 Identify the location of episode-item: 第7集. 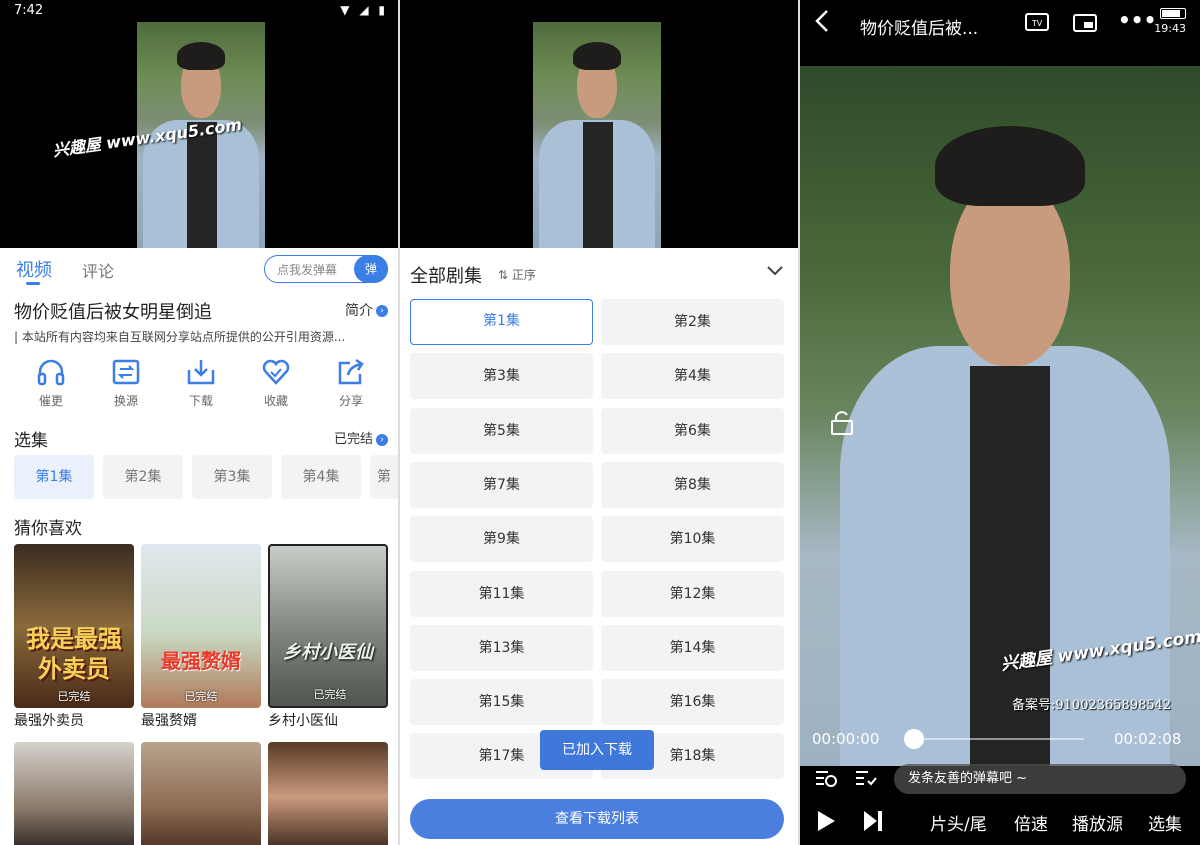
(501, 484).